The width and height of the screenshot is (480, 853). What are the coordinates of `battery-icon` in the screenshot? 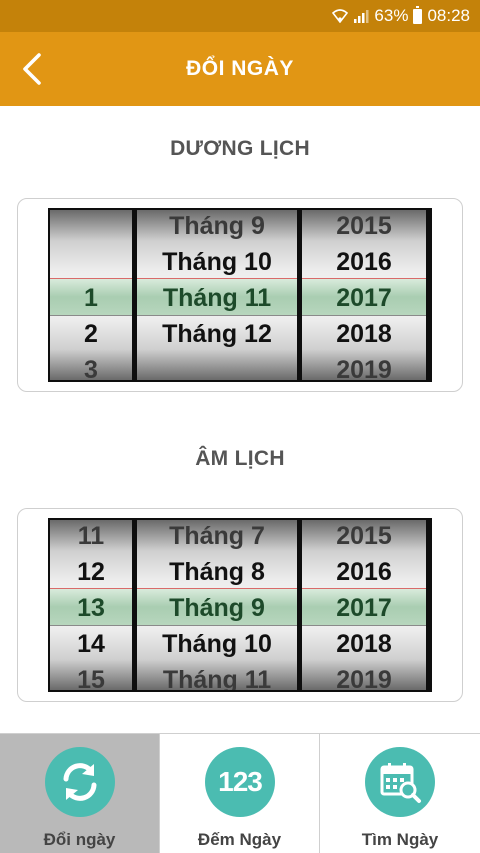 It's located at (418, 14).